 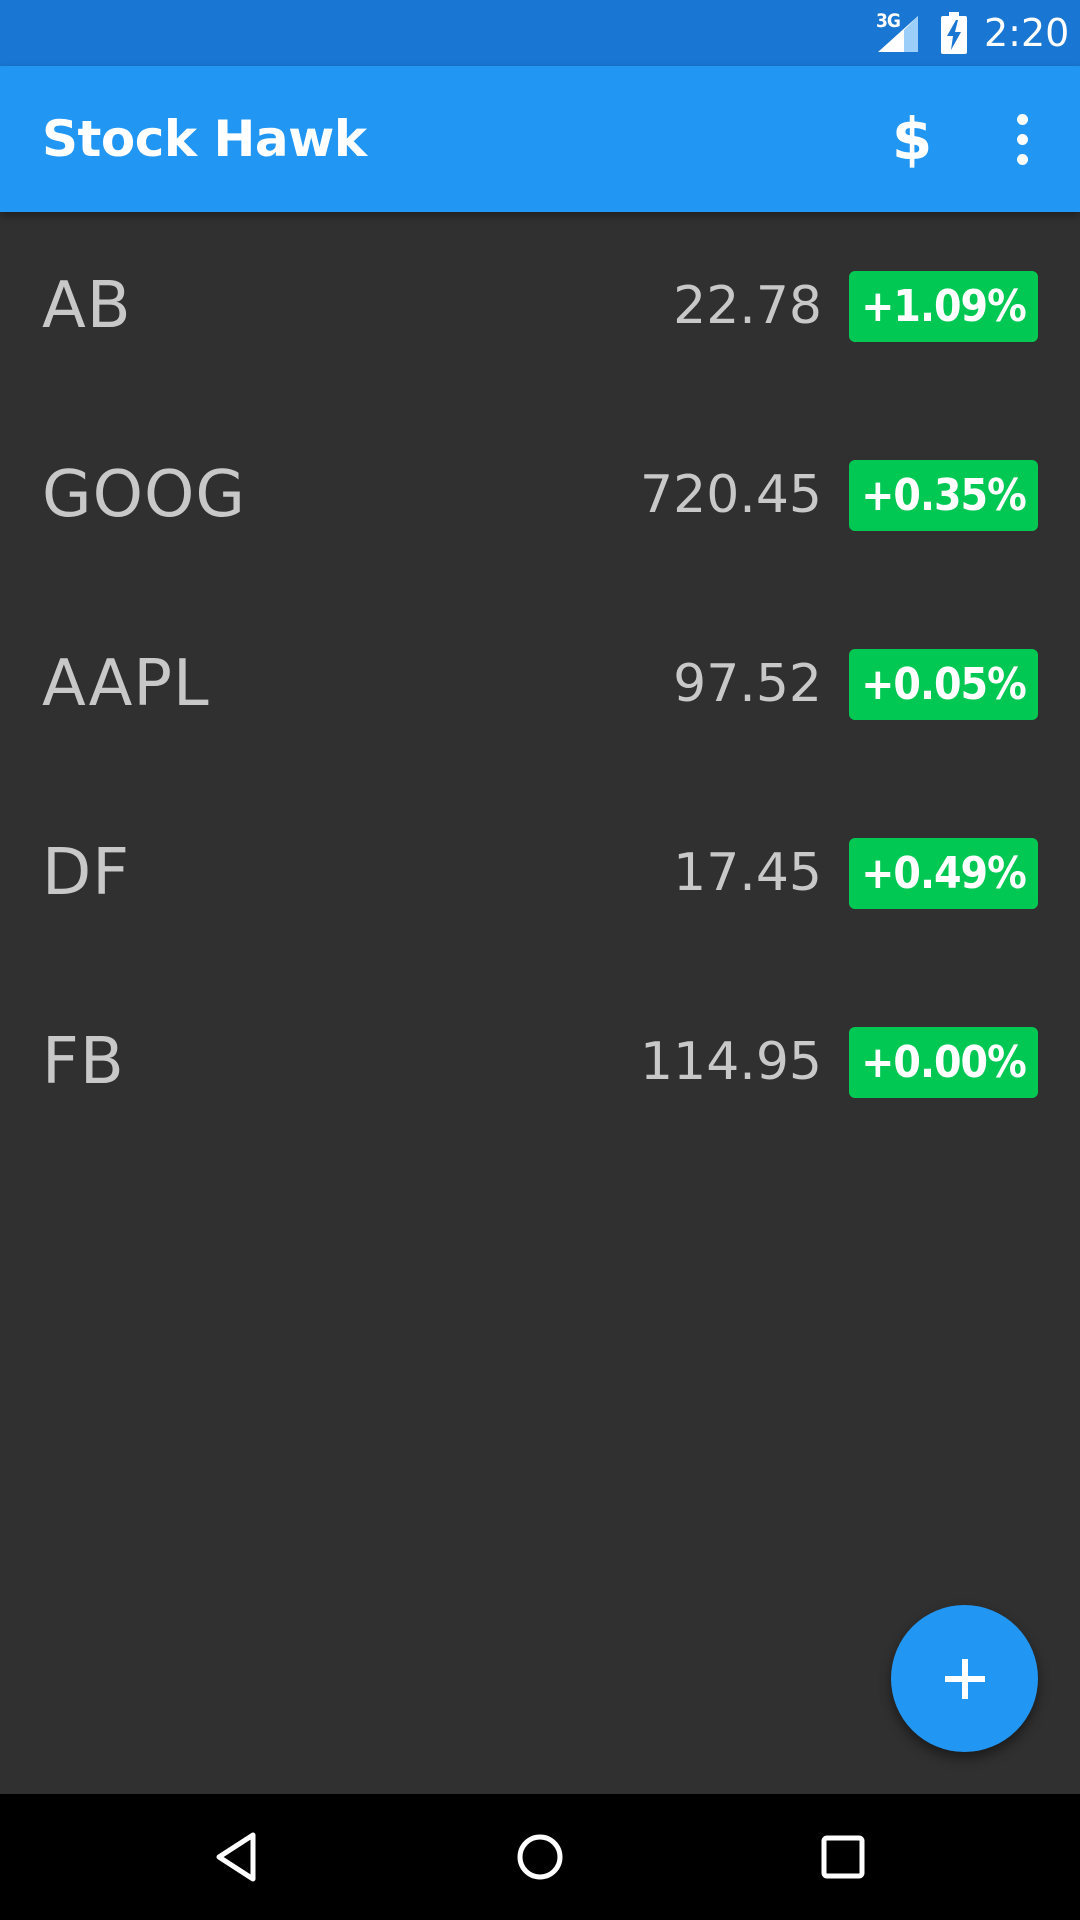 What do you see at coordinates (540, 33) in the screenshot?
I see `status-bar: 3G 2:20` at bounding box center [540, 33].